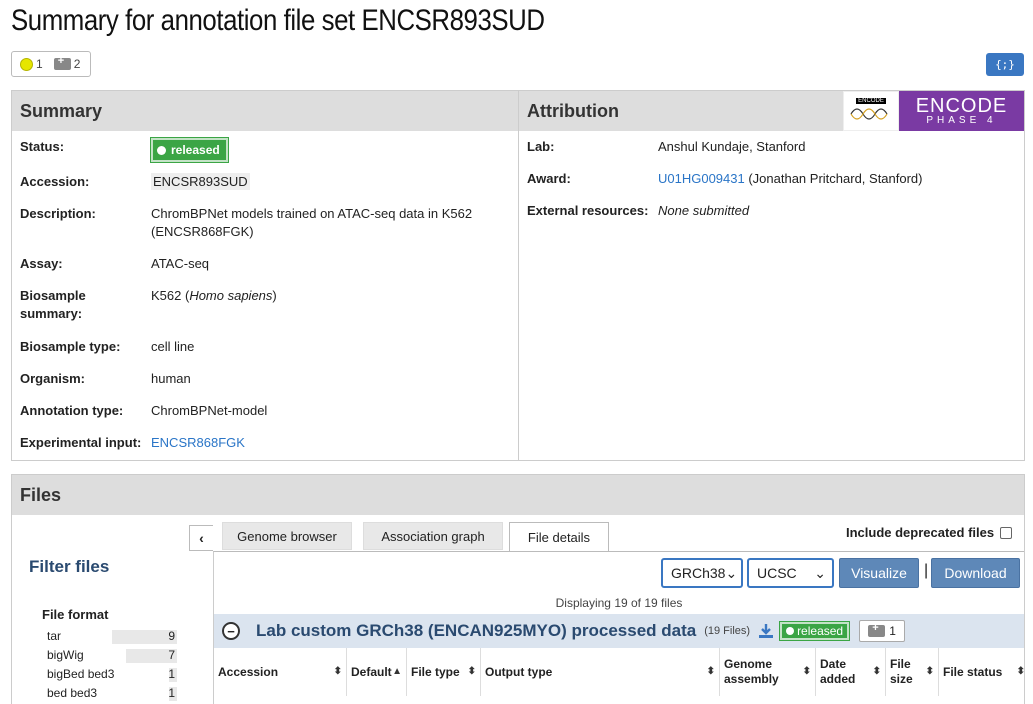  What do you see at coordinates (541, 146) in the screenshot?
I see `lab-label: Lab:` at bounding box center [541, 146].